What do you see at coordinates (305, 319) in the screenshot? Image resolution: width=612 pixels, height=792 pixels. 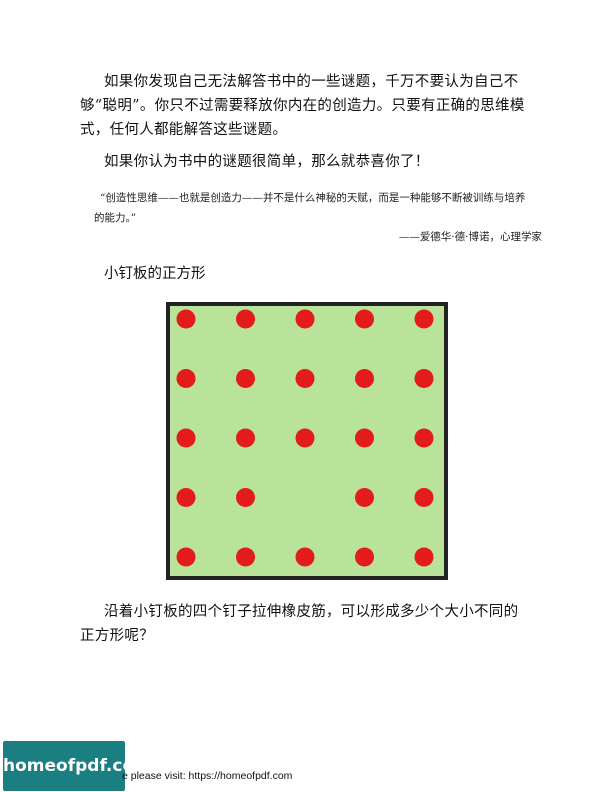 I see `peg-r0-c2` at bounding box center [305, 319].